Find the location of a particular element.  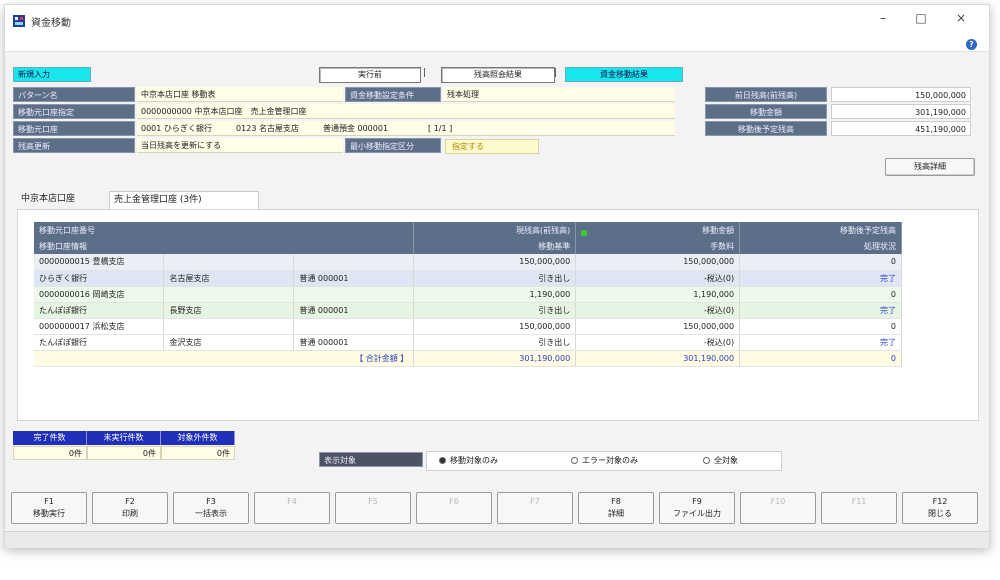

radio-error-only: エラー対象のみ is located at coordinates (604, 461).